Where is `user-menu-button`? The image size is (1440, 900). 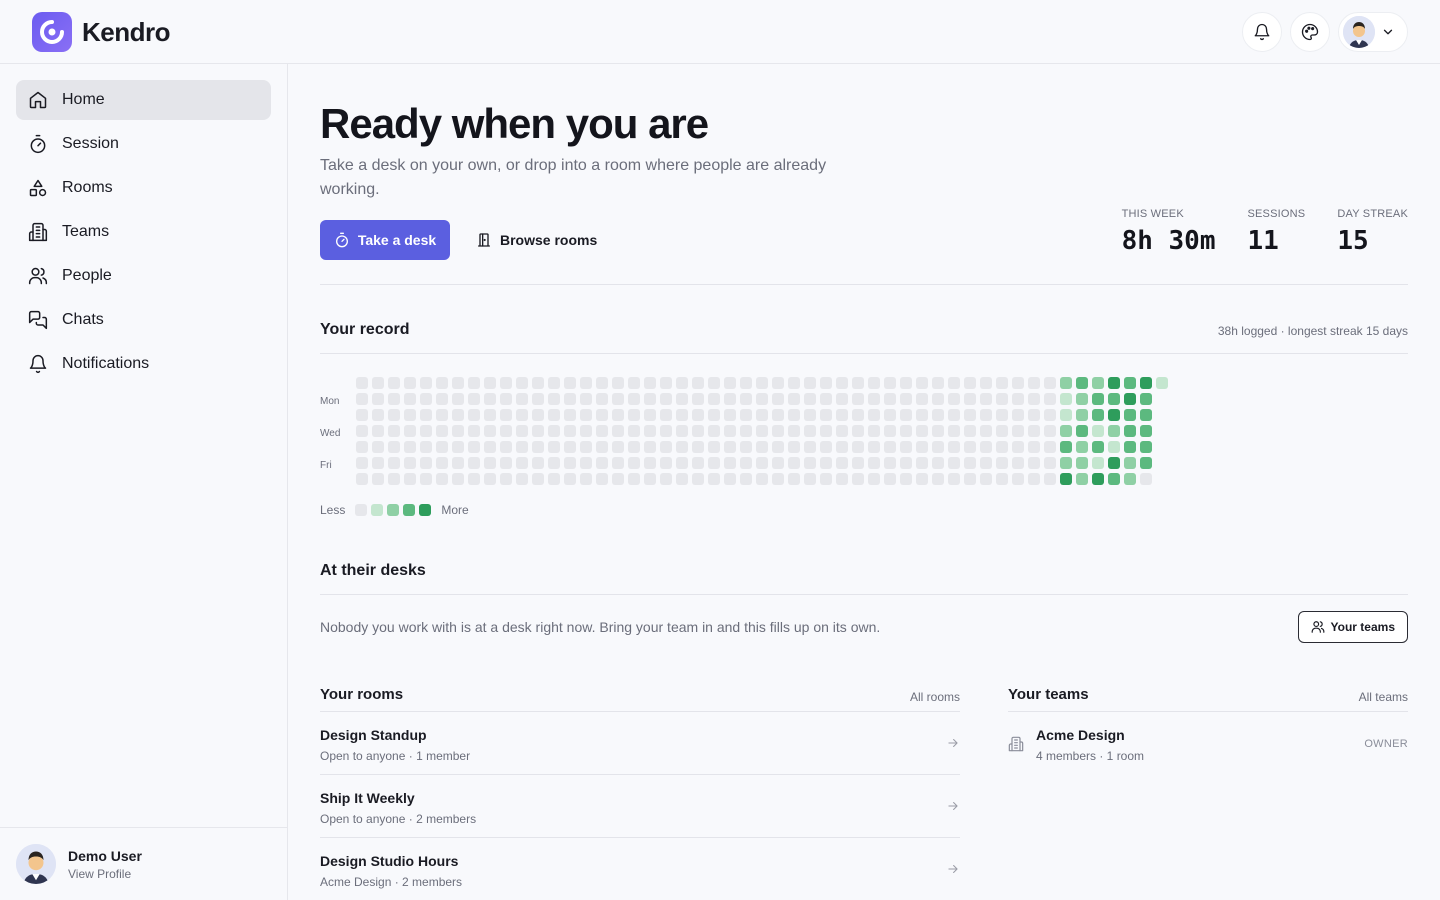 user-menu-button is located at coordinates (1373, 32).